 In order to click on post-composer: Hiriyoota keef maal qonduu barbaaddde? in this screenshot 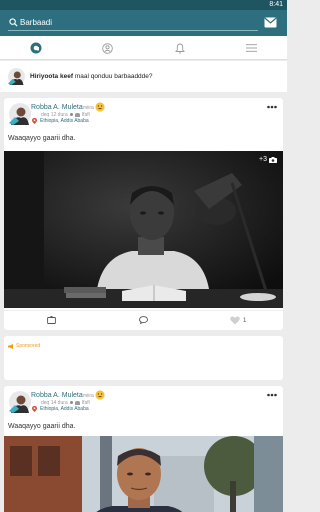, I will do `click(143, 76)`.